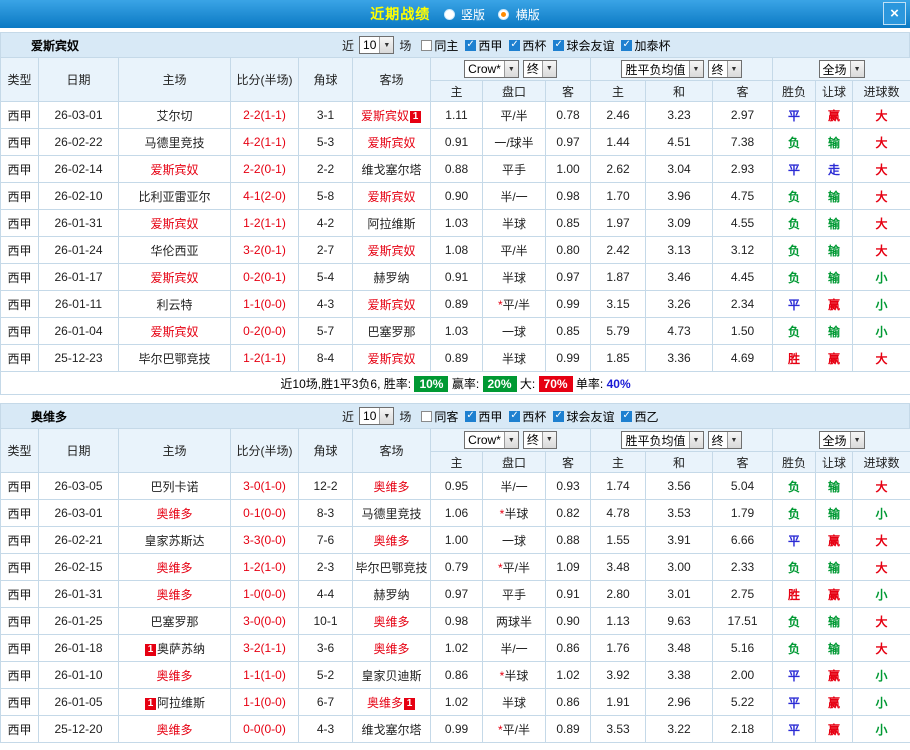  What do you see at coordinates (391, 277) in the screenshot?
I see `away-team-cell: 赫罗纳` at bounding box center [391, 277].